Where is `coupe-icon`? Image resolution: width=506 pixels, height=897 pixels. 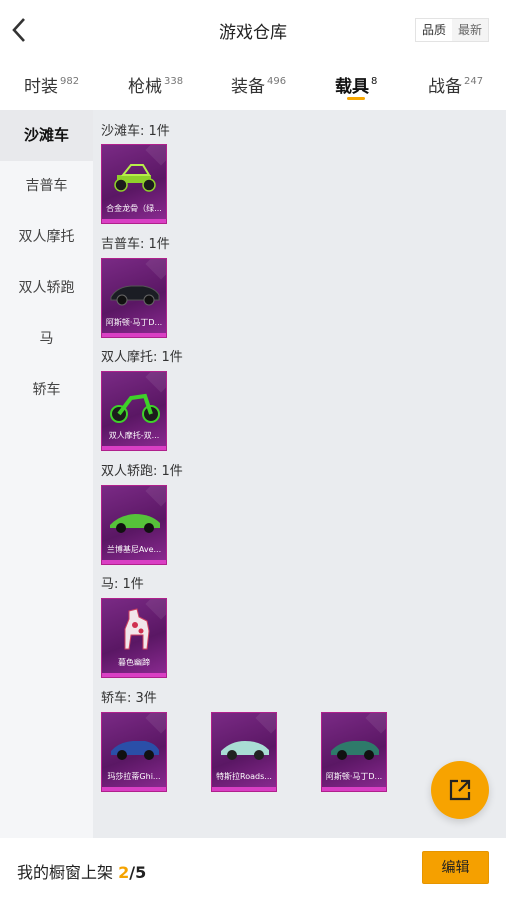
coupe-icon is located at coordinates (355, 750).